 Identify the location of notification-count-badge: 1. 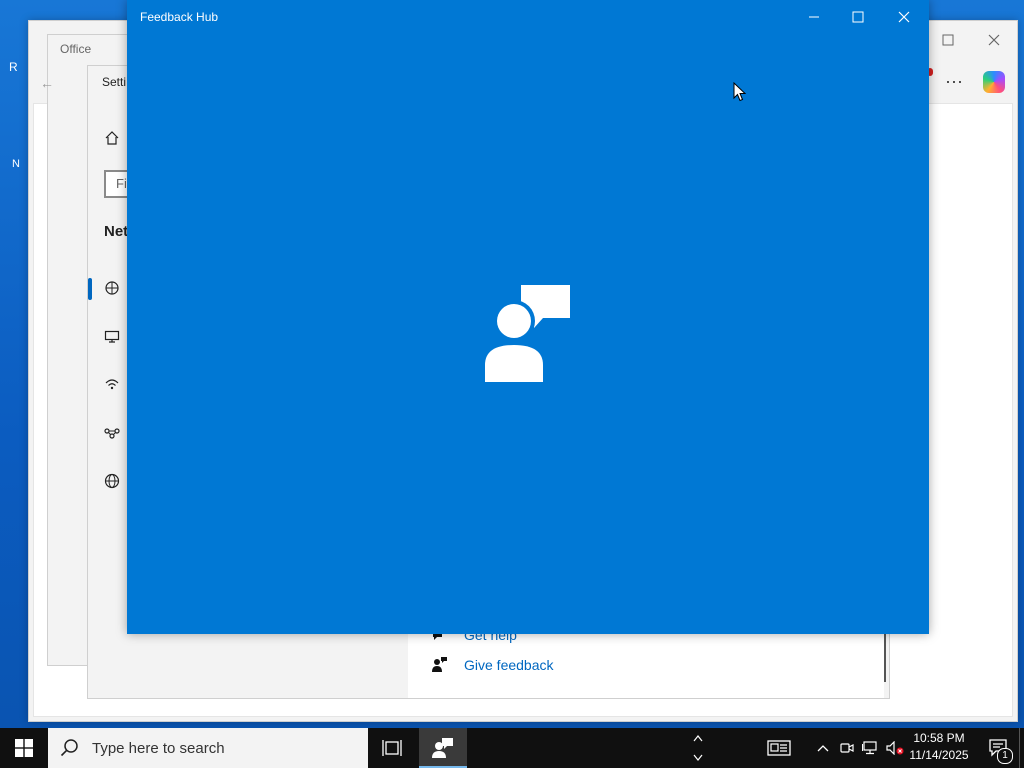
(1005, 756).